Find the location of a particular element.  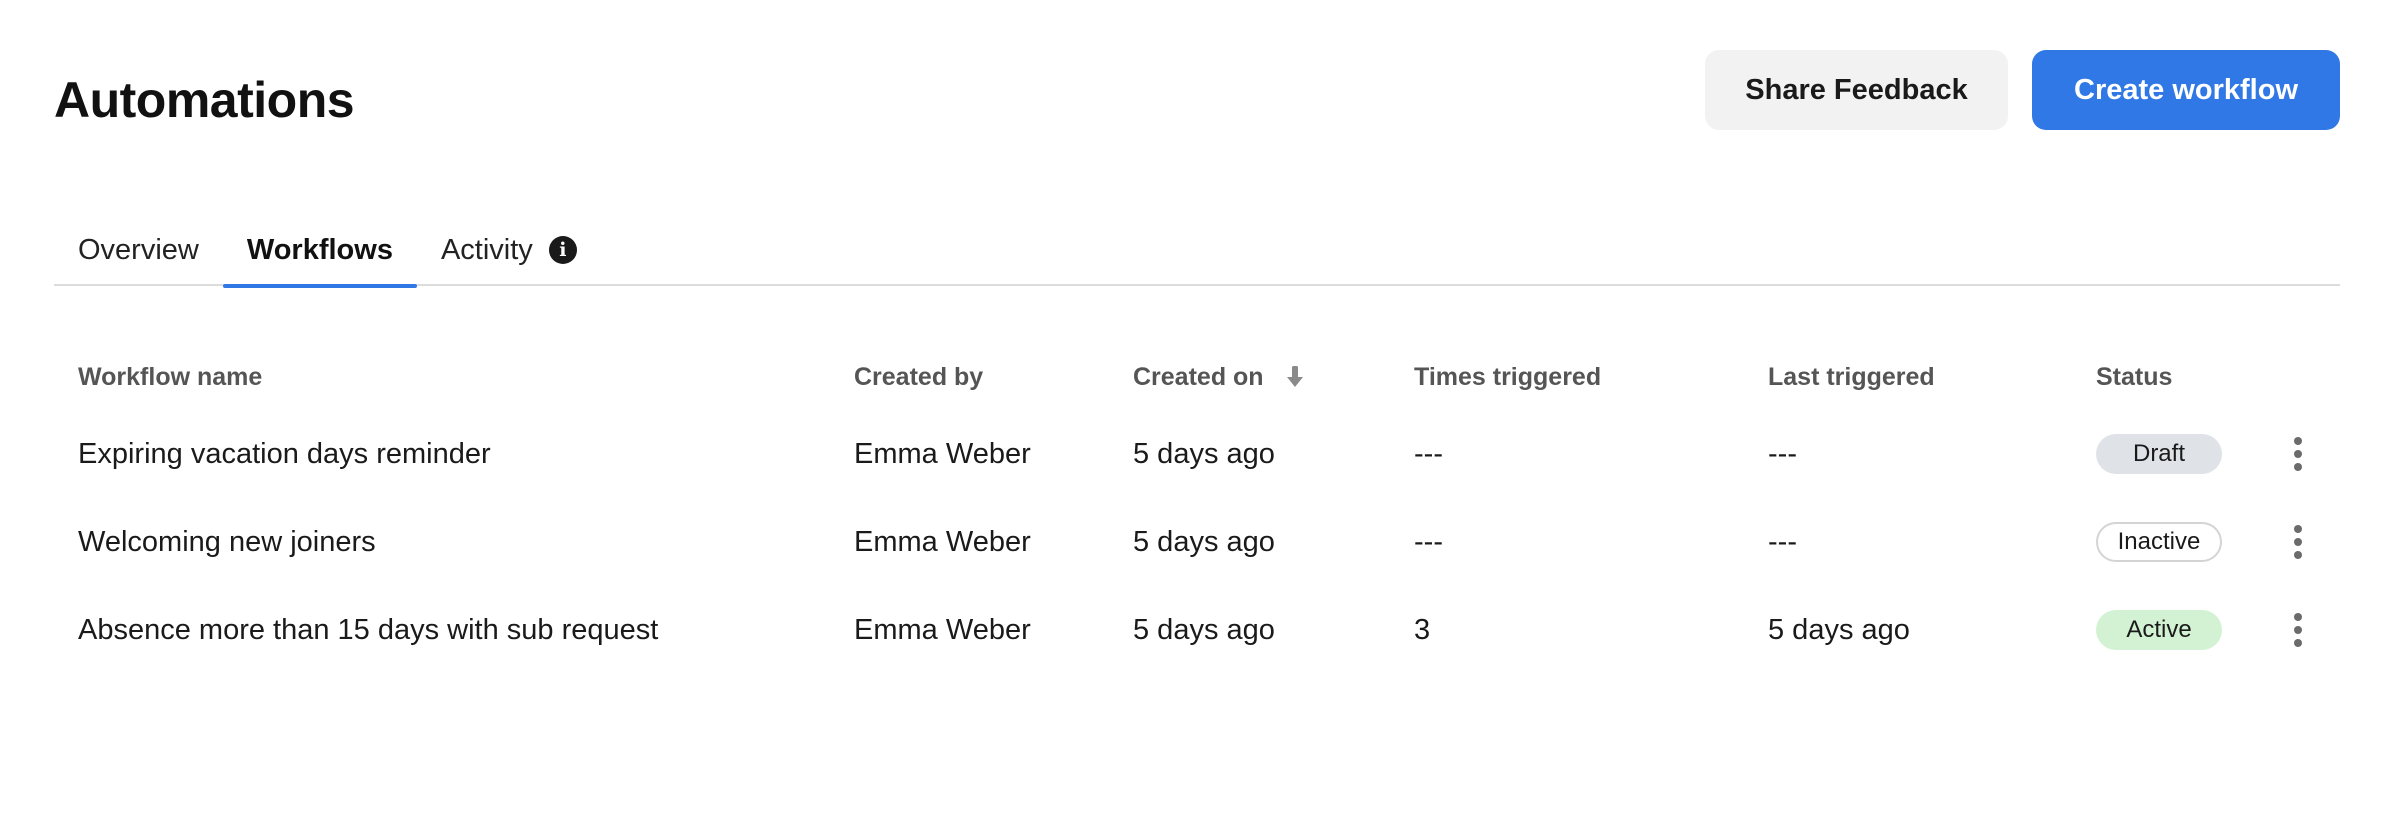

share-feedback-button: Share Feedback is located at coordinates (1856, 90).